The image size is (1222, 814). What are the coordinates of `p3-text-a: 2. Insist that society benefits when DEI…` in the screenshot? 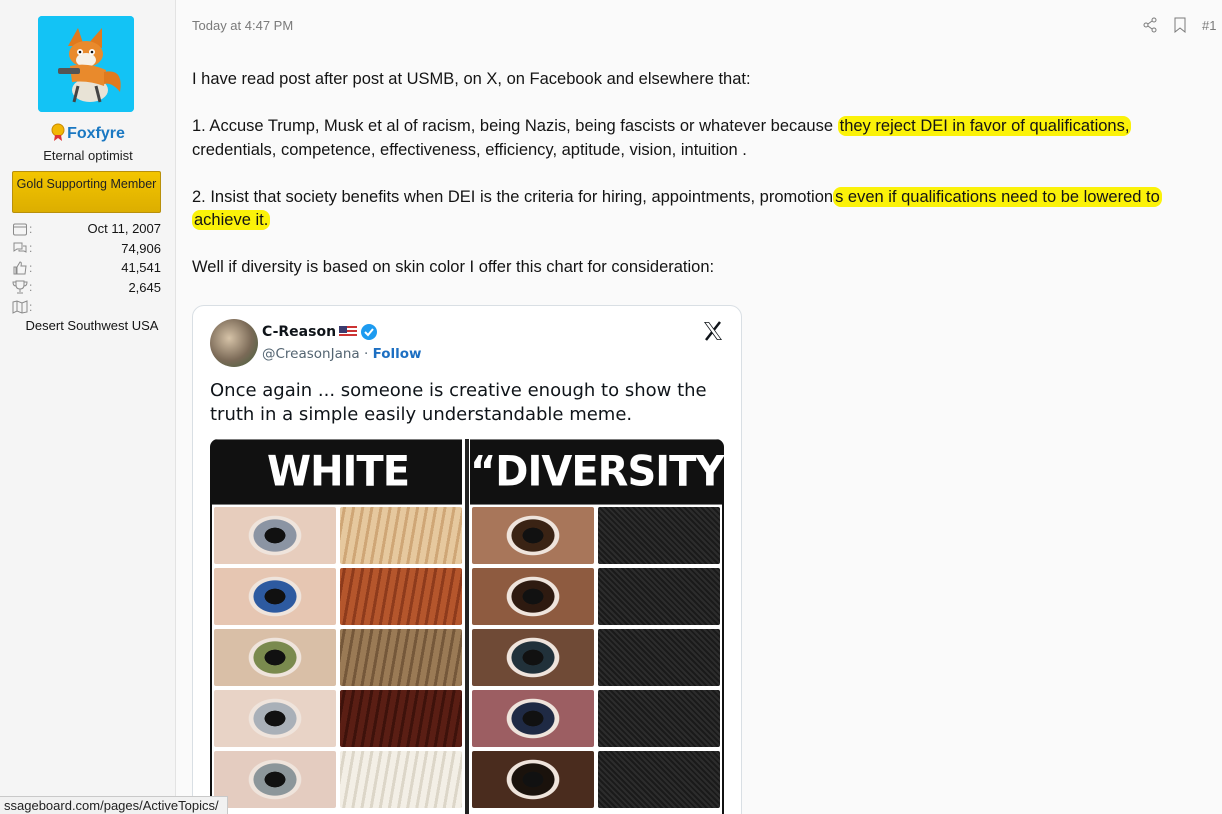 It's located at (513, 196).